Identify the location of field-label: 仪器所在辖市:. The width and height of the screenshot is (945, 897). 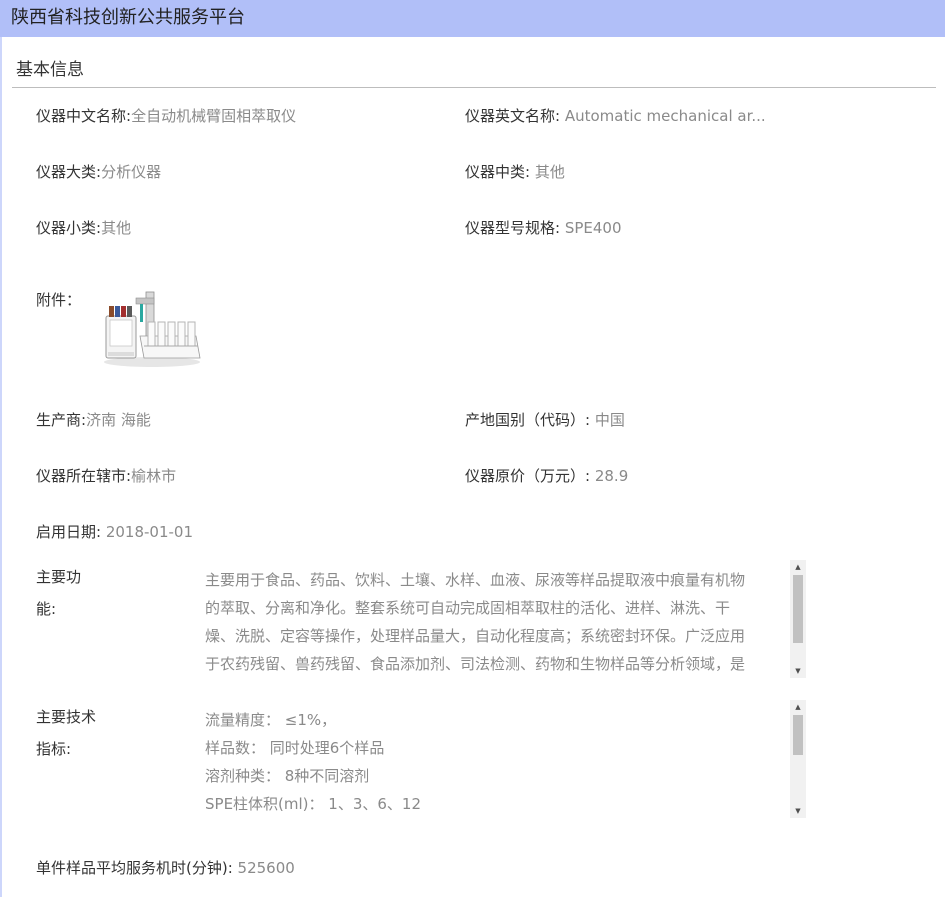
(84, 476).